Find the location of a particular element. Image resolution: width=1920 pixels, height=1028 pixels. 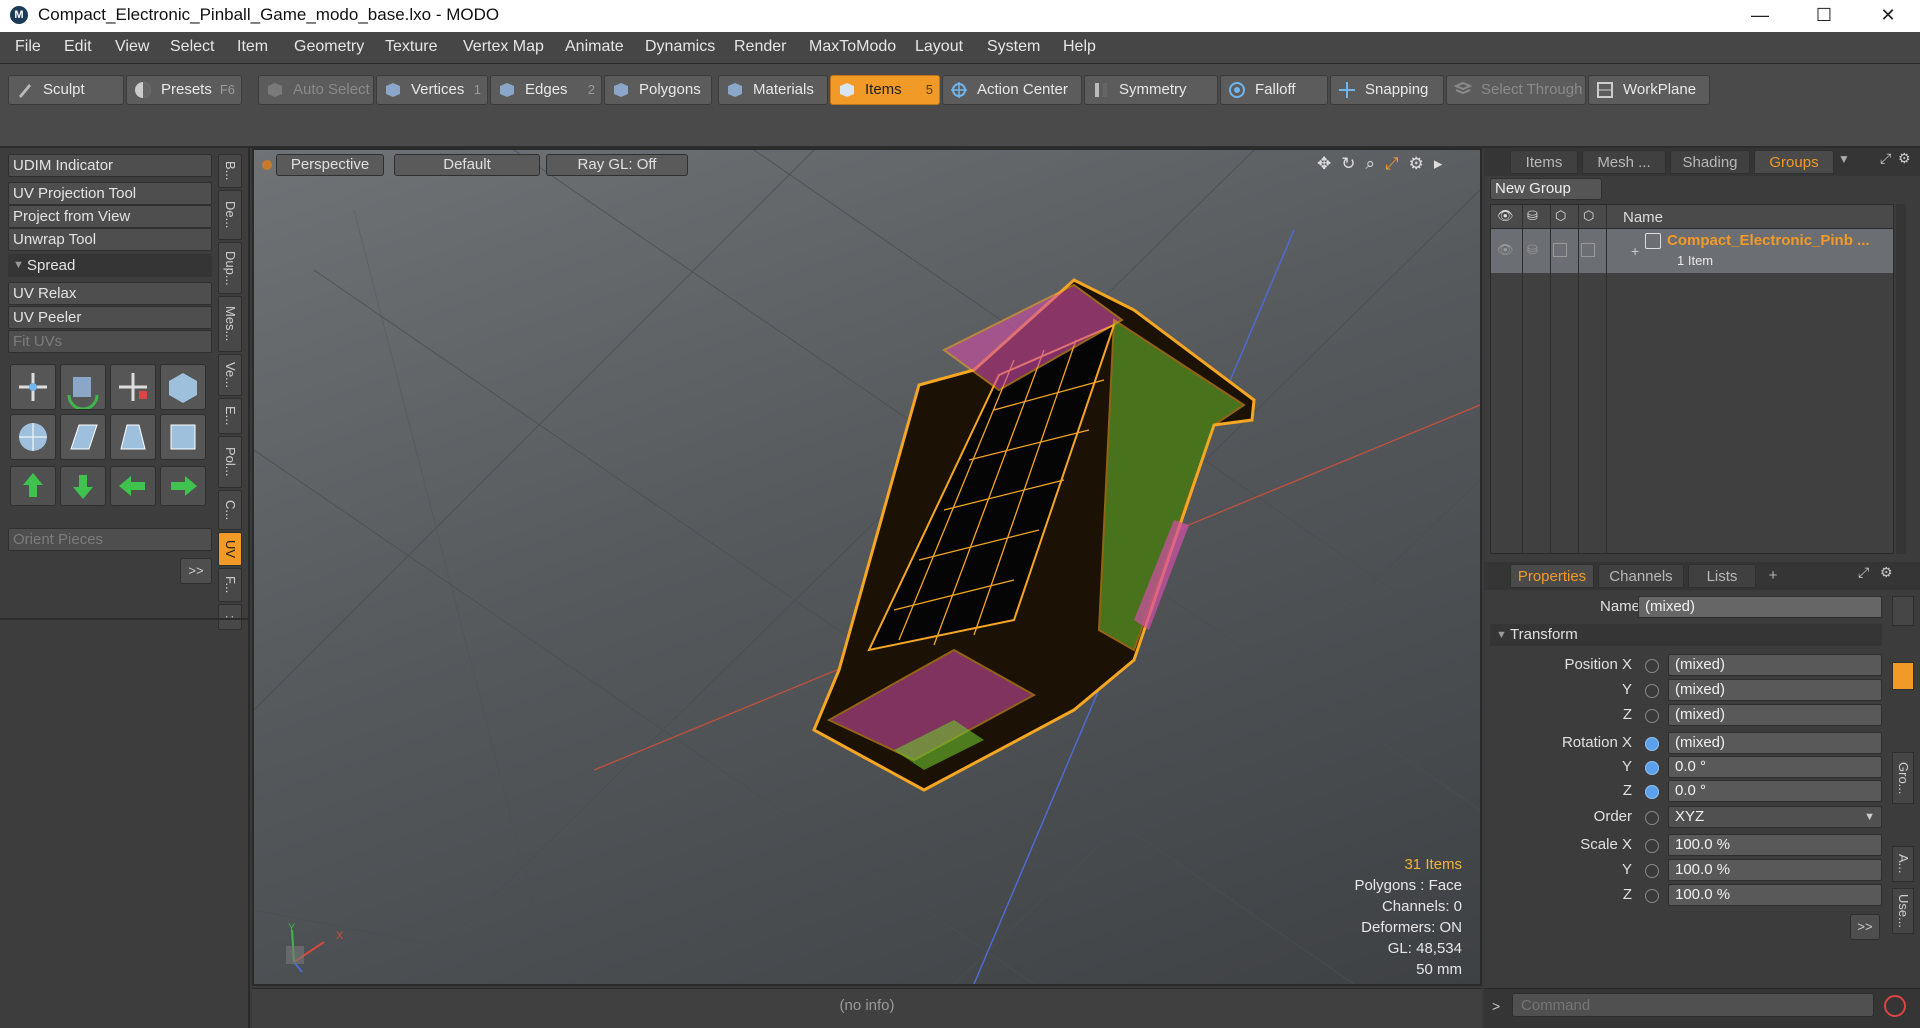

menu-file: File is located at coordinates (28, 47).